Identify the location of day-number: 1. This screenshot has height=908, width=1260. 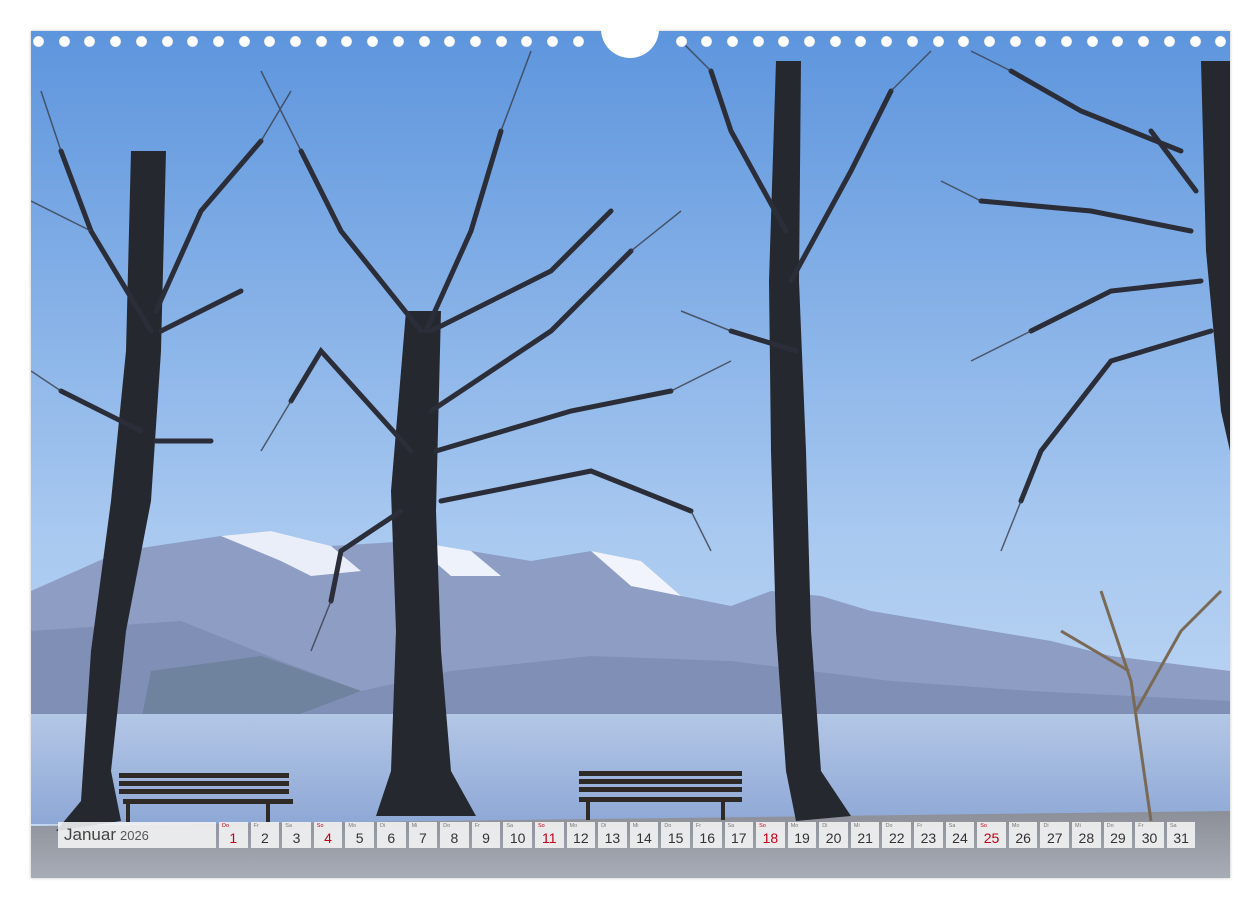
(233, 838).